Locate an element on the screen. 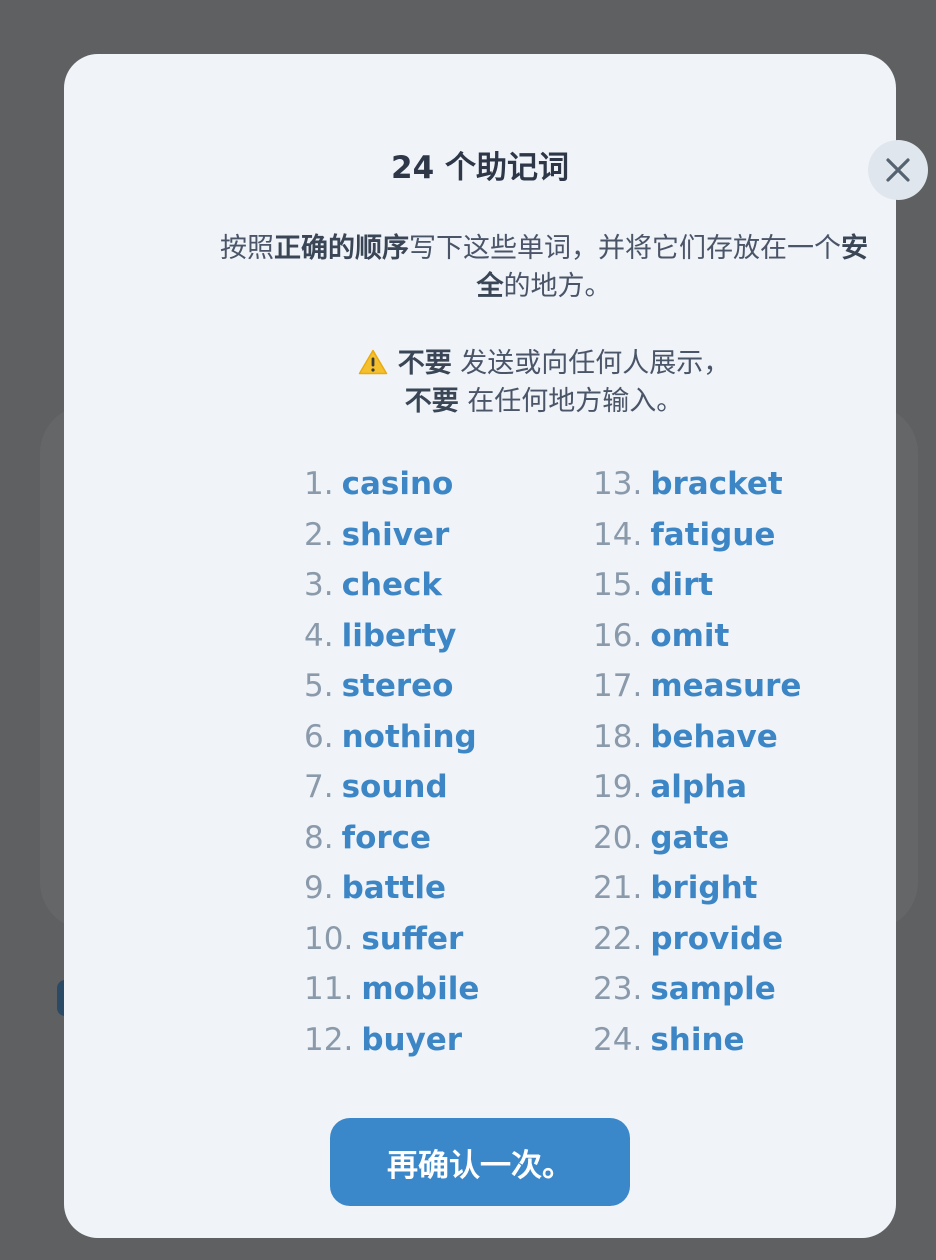 This screenshot has height=1260, width=936. instructions-text: 按照正确的顺序写下这些单词，并将它们存放在一个安全的地方。 is located at coordinates (544, 267).